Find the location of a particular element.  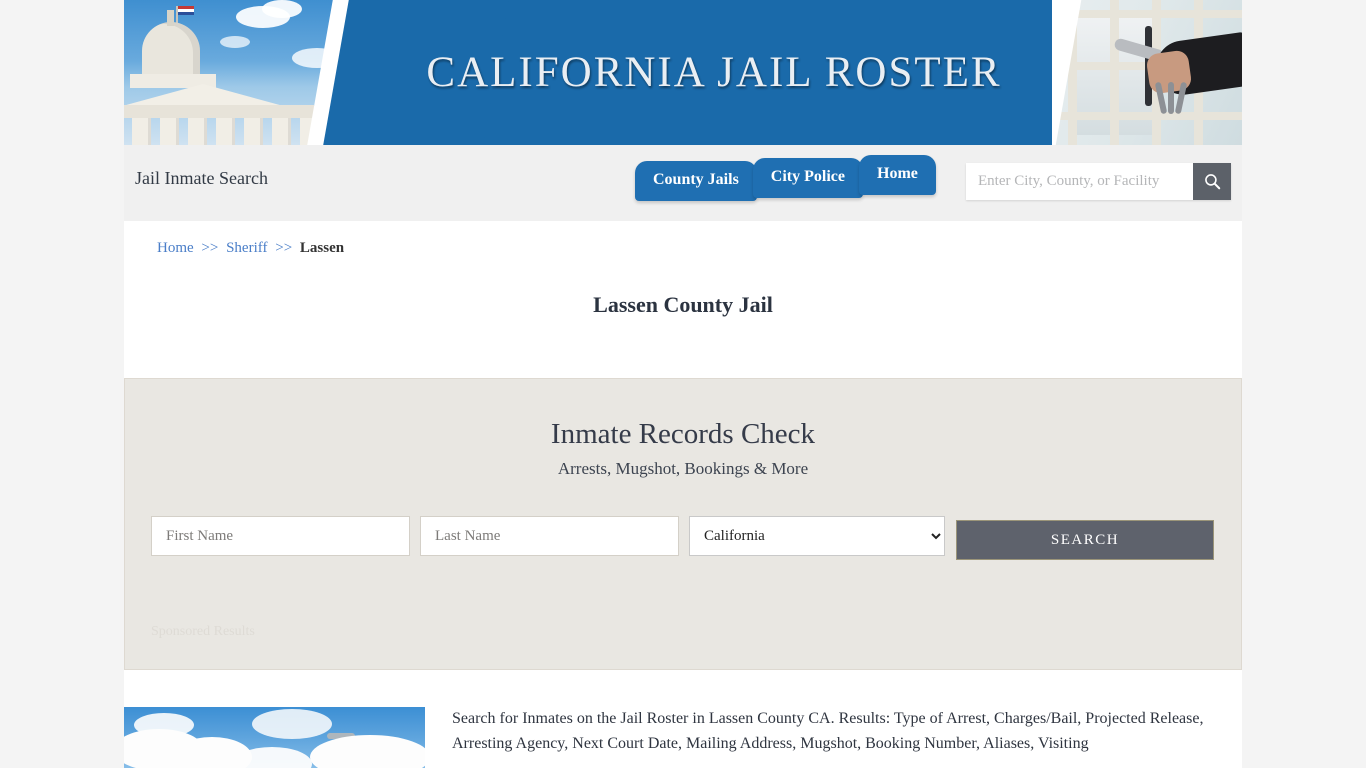

nav-tab-city-police: City Police is located at coordinates (807, 178).